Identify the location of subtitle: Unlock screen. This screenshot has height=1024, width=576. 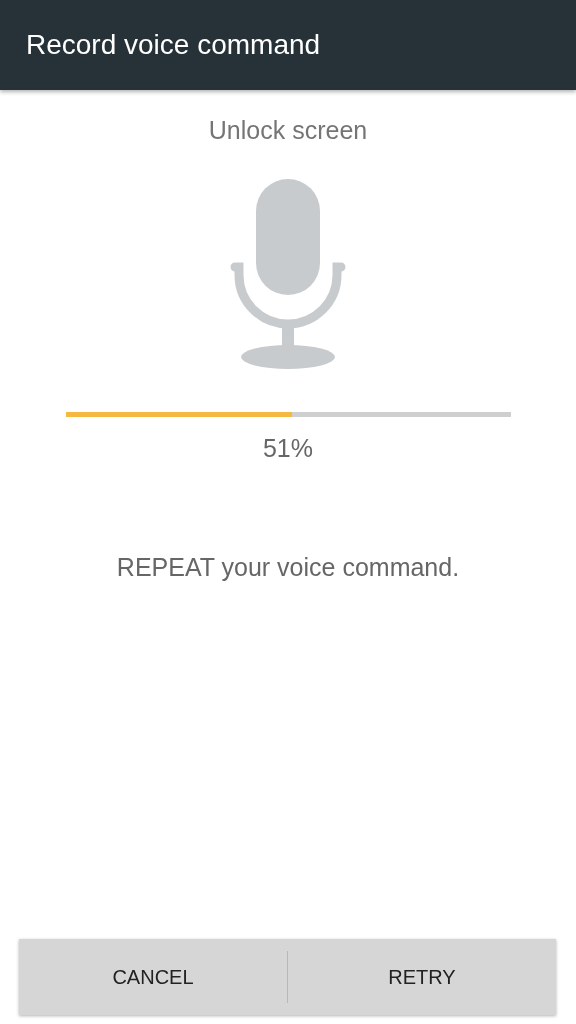
(288, 130).